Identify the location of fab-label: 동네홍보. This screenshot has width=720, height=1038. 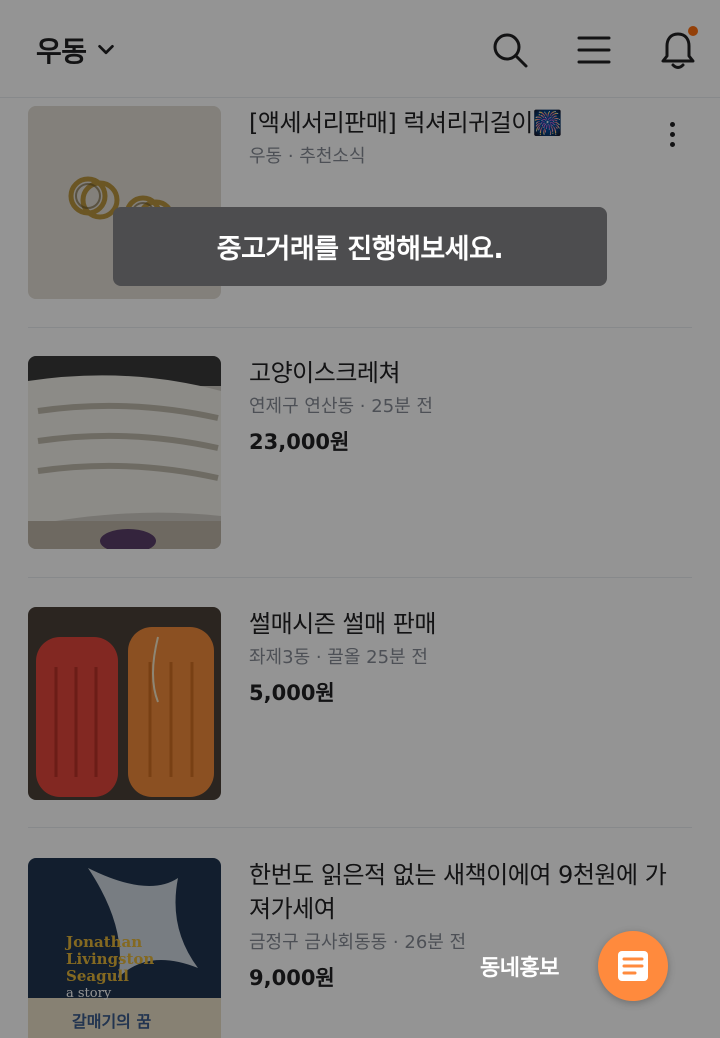
(519, 968).